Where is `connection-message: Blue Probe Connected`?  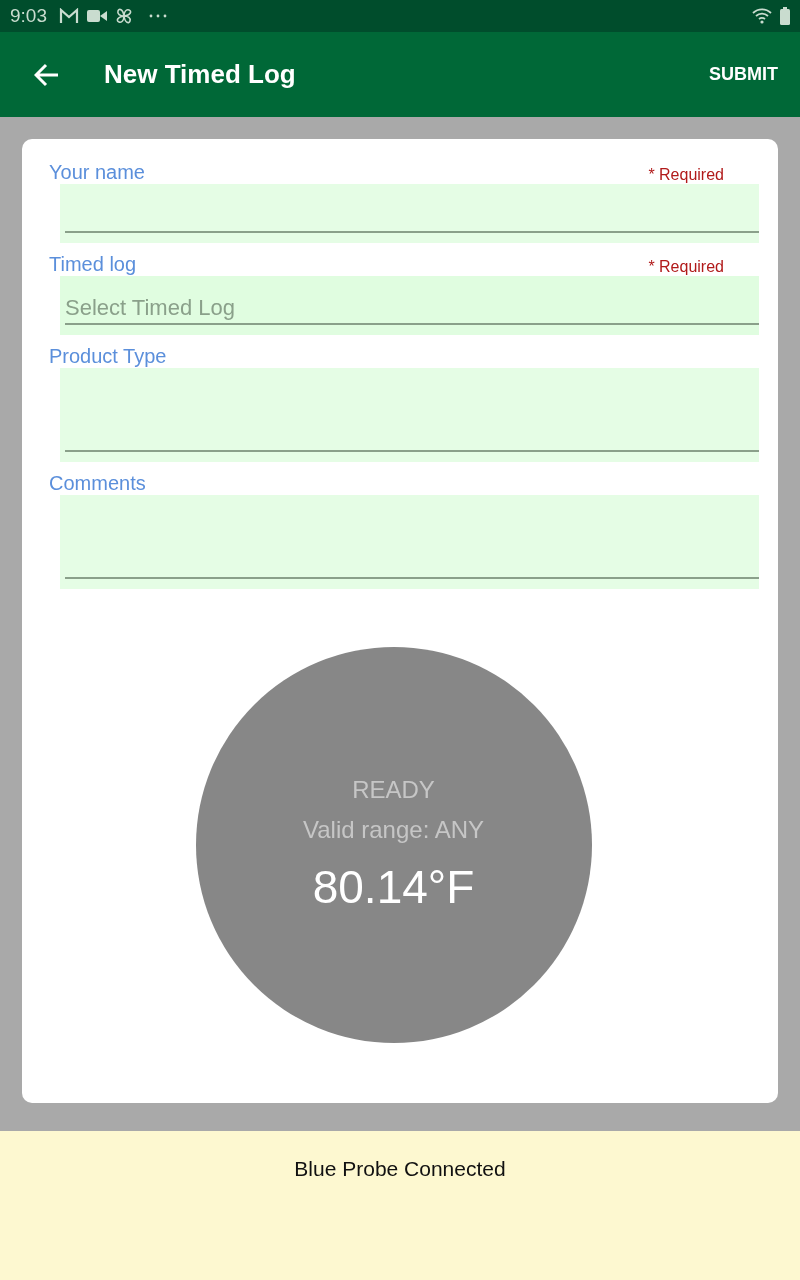 connection-message: Blue Probe Connected is located at coordinates (400, 1169).